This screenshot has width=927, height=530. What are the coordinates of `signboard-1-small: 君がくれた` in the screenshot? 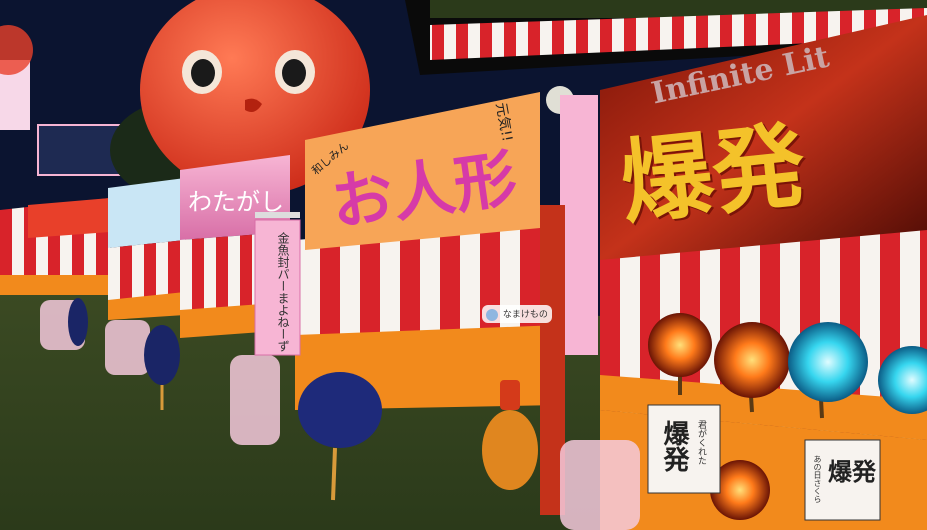 It's located at (701, 442).